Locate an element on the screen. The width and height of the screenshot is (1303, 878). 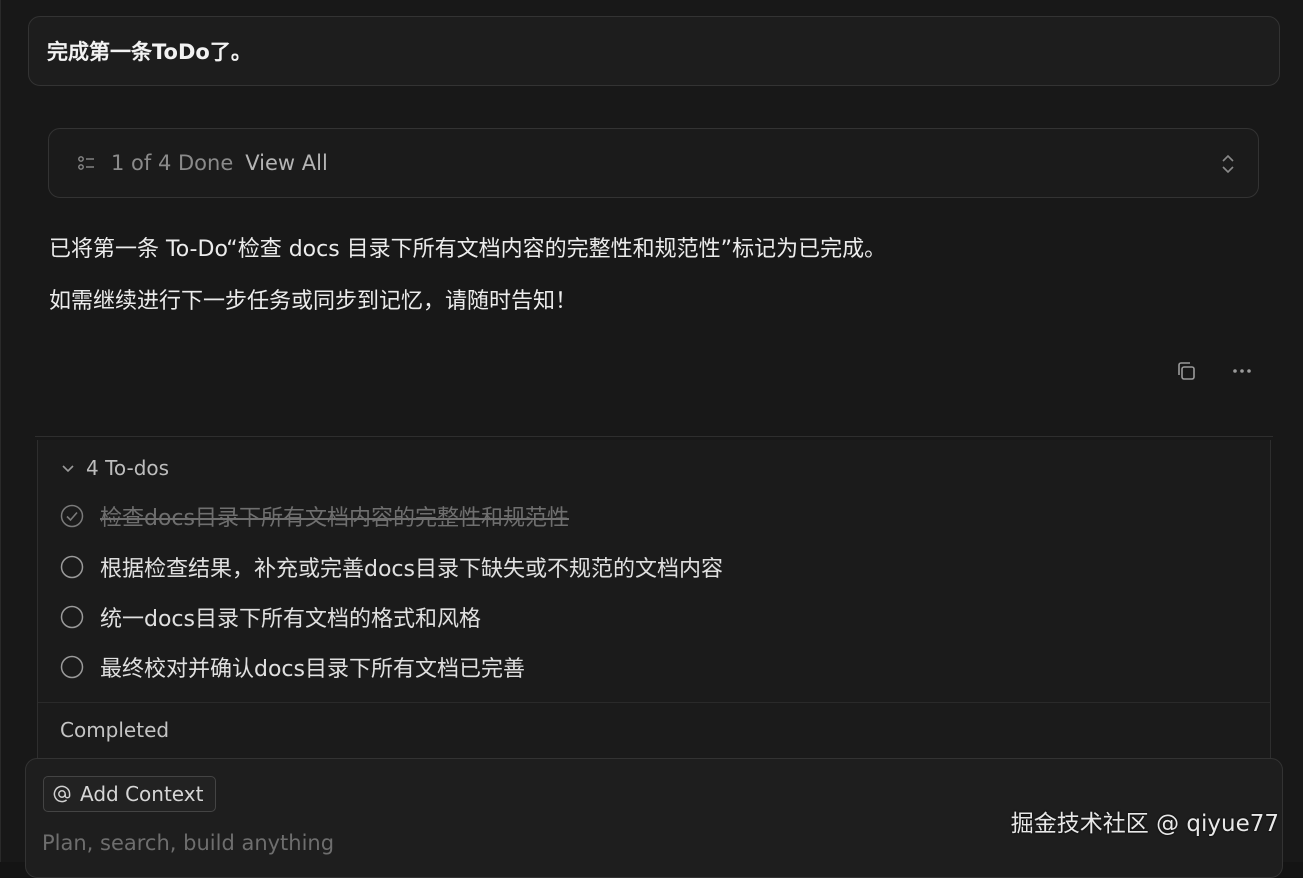
message-actions is located at coordinates (1214, 371).